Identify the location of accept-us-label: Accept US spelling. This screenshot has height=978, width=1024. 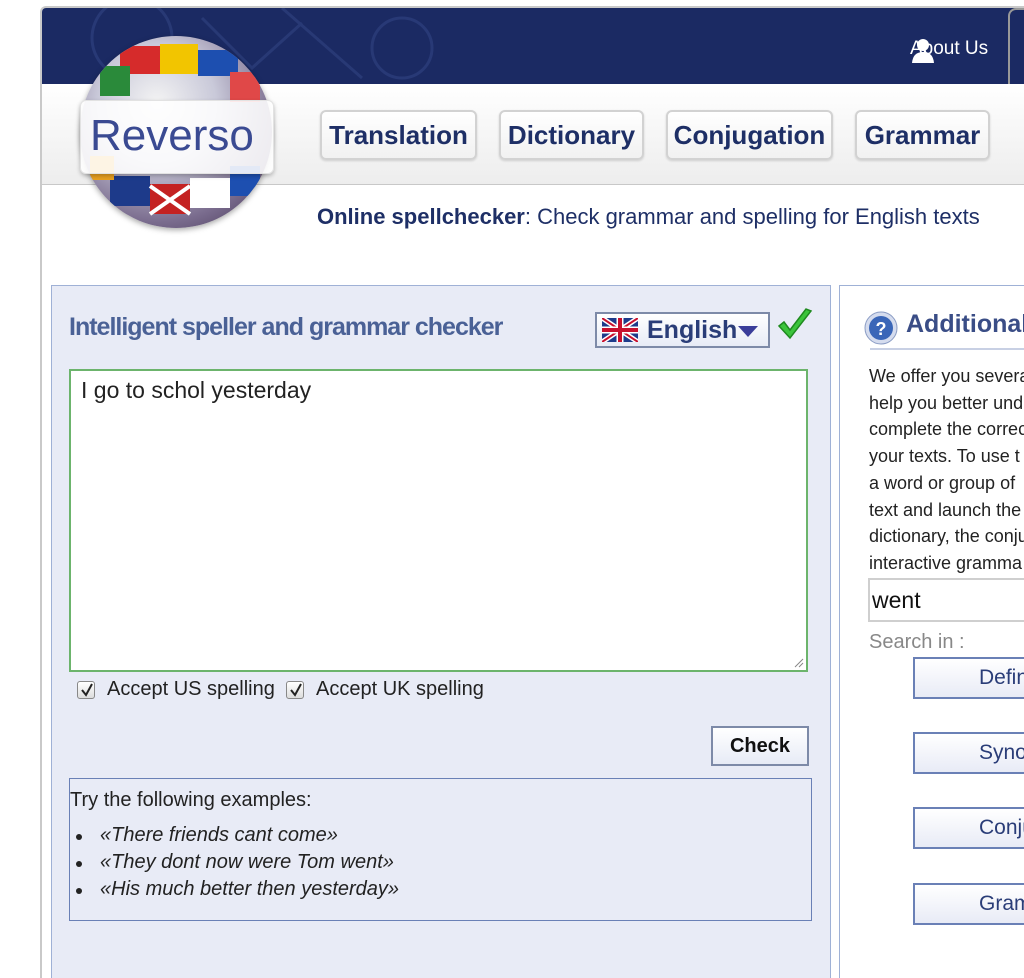
(191, 689).